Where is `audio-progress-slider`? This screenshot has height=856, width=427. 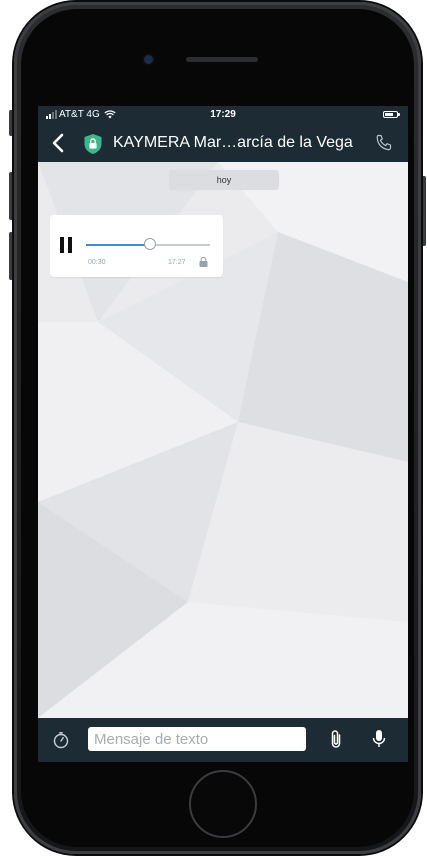
audio-progress-slider is located at coordinates (148, 244).